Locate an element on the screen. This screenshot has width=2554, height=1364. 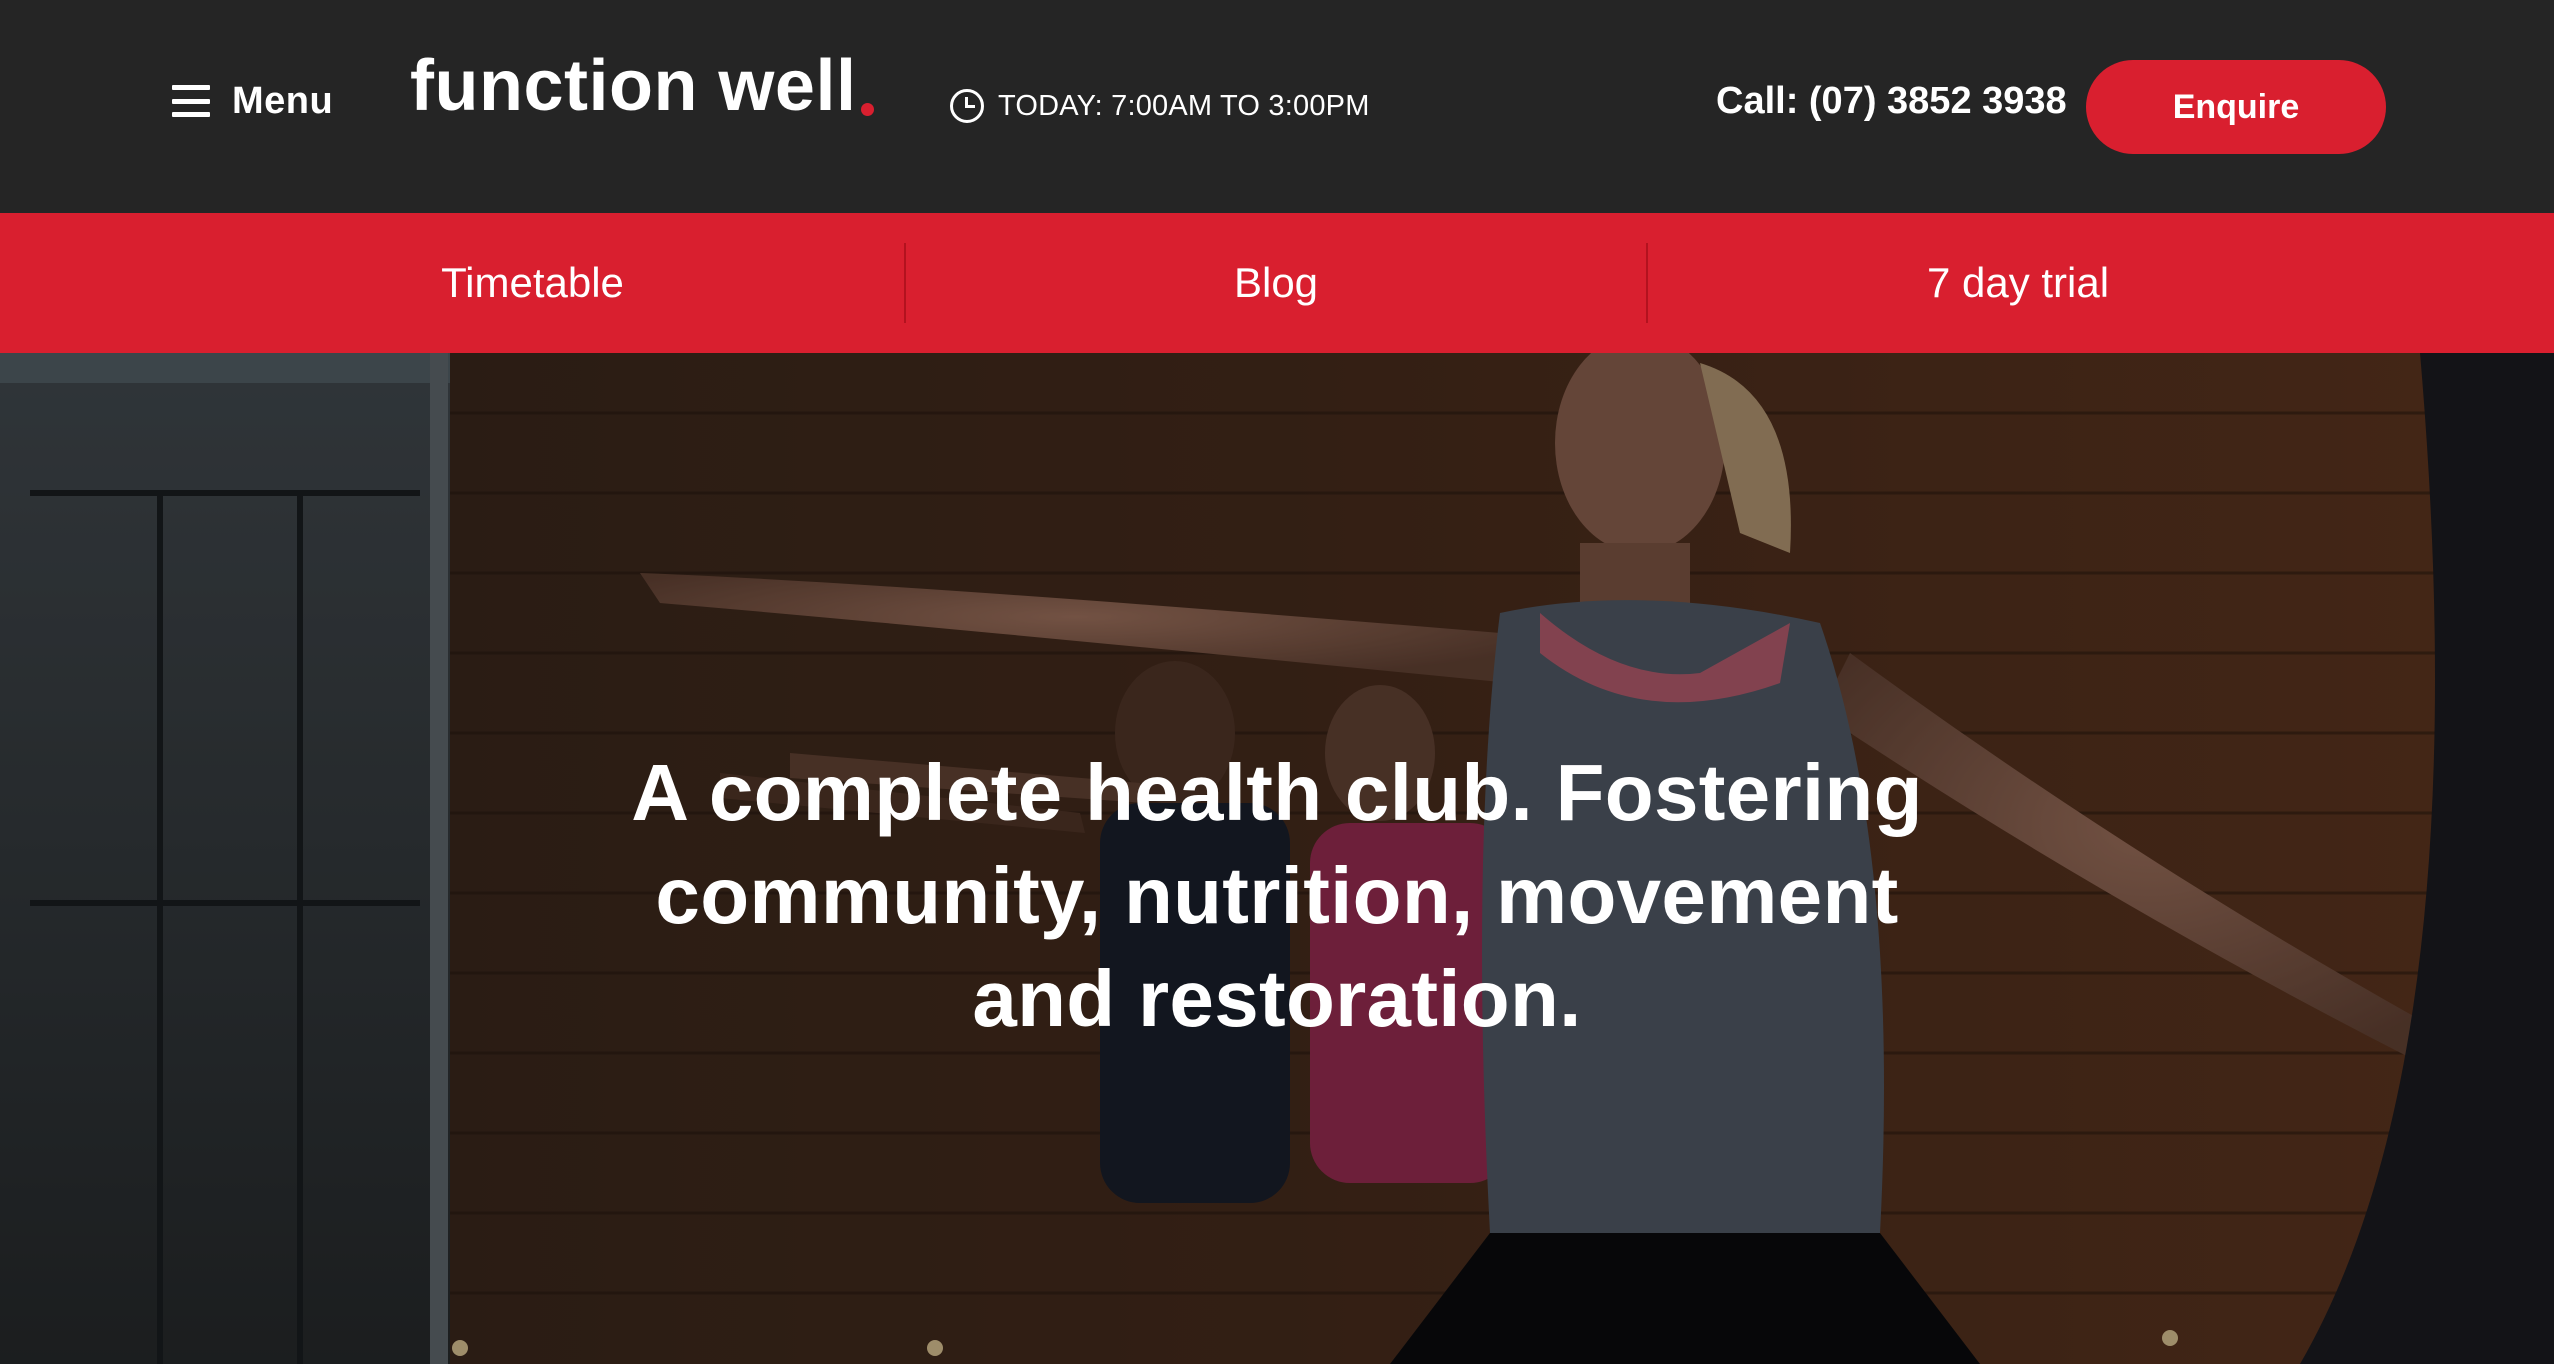
logo: function well is located at coordinates (642, 86).